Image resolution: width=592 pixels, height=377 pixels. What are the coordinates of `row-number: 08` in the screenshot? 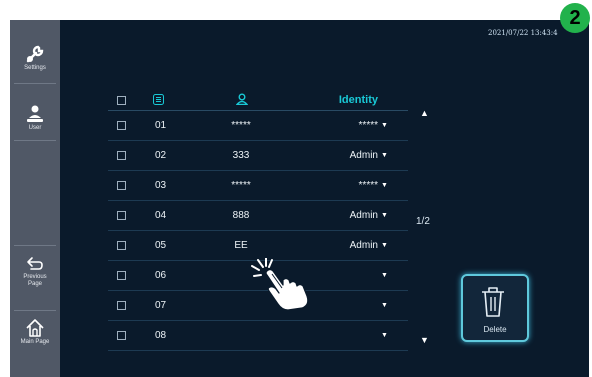 It's located at (161, 335).